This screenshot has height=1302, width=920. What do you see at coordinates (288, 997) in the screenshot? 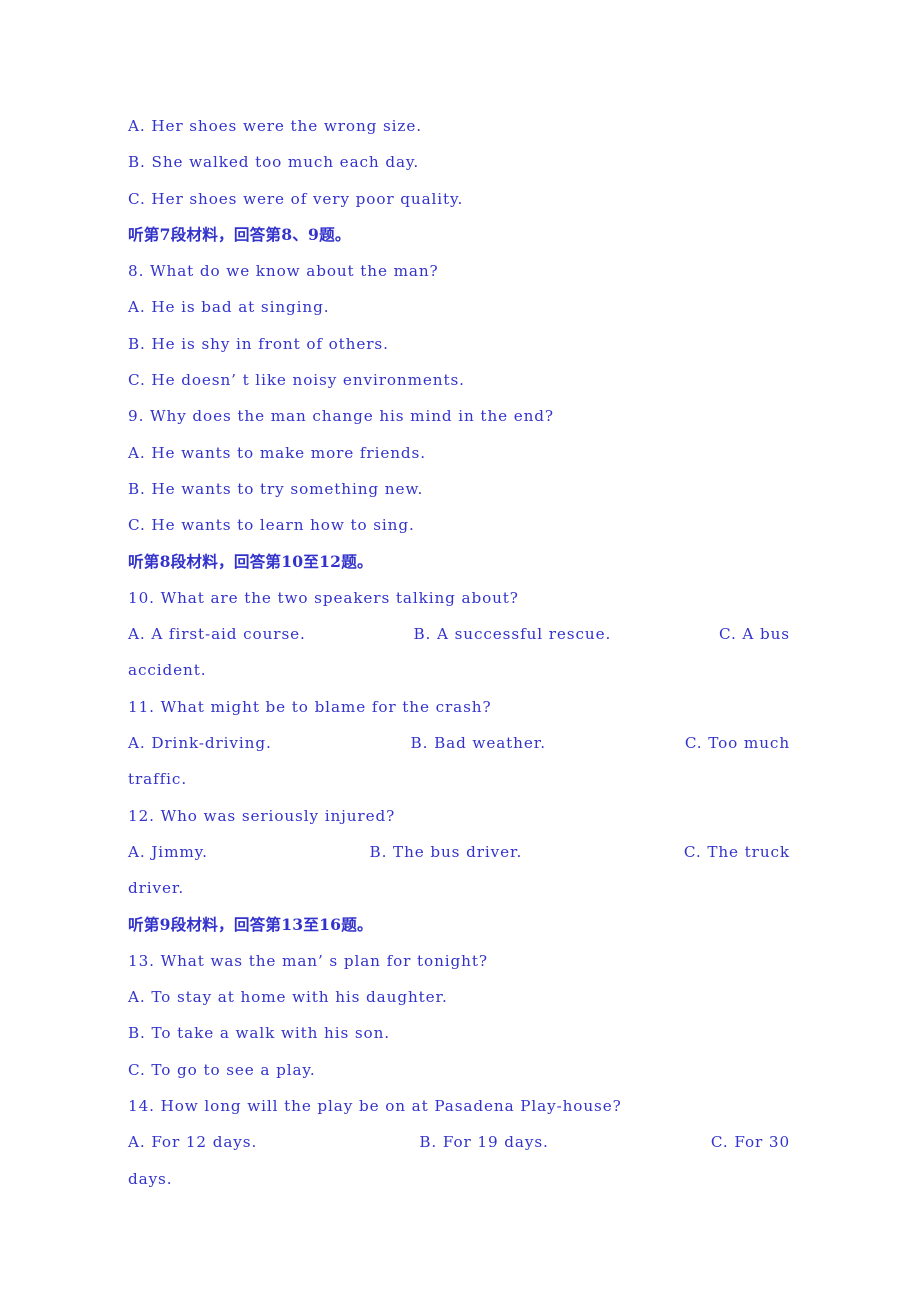
I see `option-line: A. To stay at home with his daughter.` at bounding box center [288, 997].